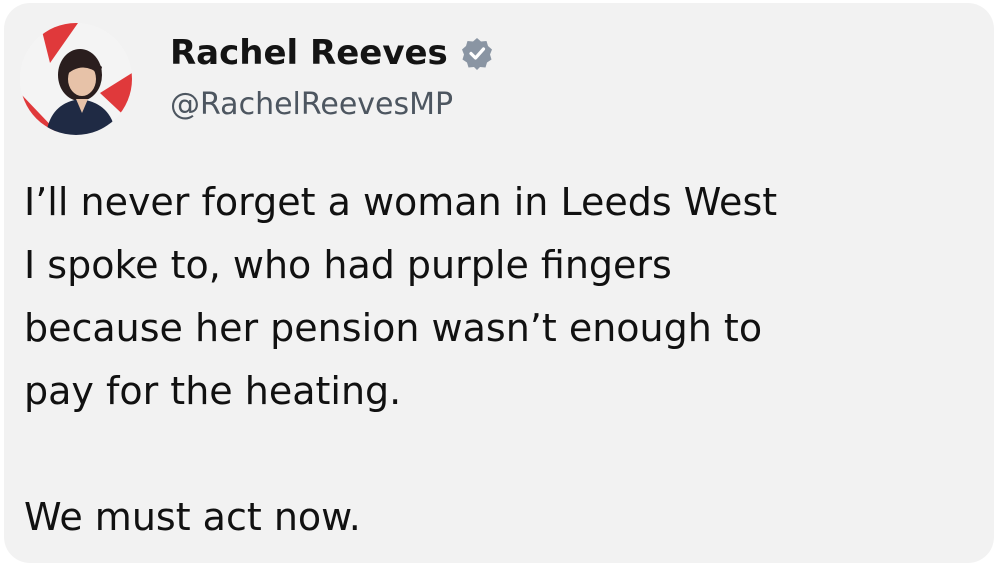 The width and height of the screenshot is (1000, 570). Describe the element at coordinates (192, 517) in the screenshot. I see `tweet-closing-line: We must act now.` at that location.